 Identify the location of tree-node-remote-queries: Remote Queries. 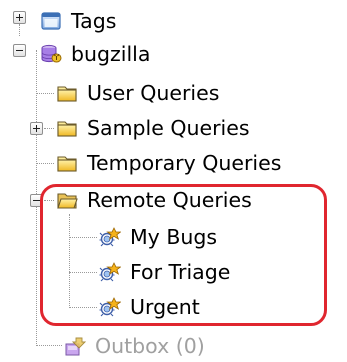
(154, 200).